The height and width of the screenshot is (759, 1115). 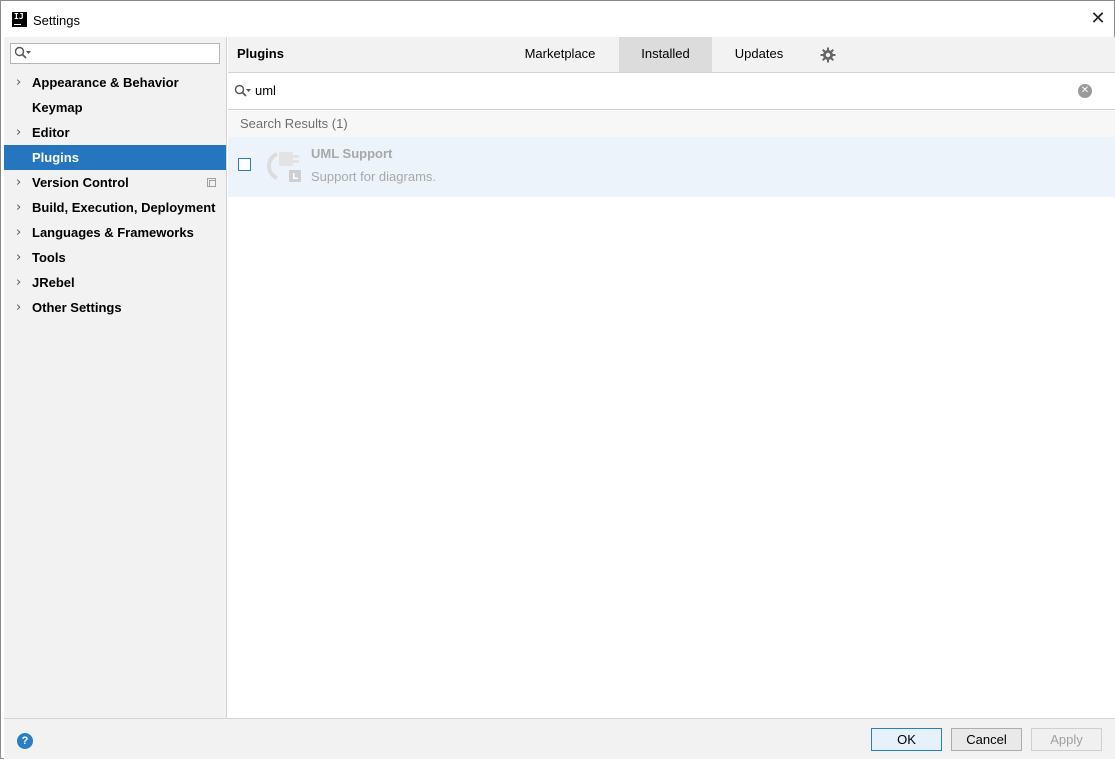 What do you see at coordinates (244, 164) in the screenshot?
I see `plugin-enable-checkbox` at bounding box center [244, 164].